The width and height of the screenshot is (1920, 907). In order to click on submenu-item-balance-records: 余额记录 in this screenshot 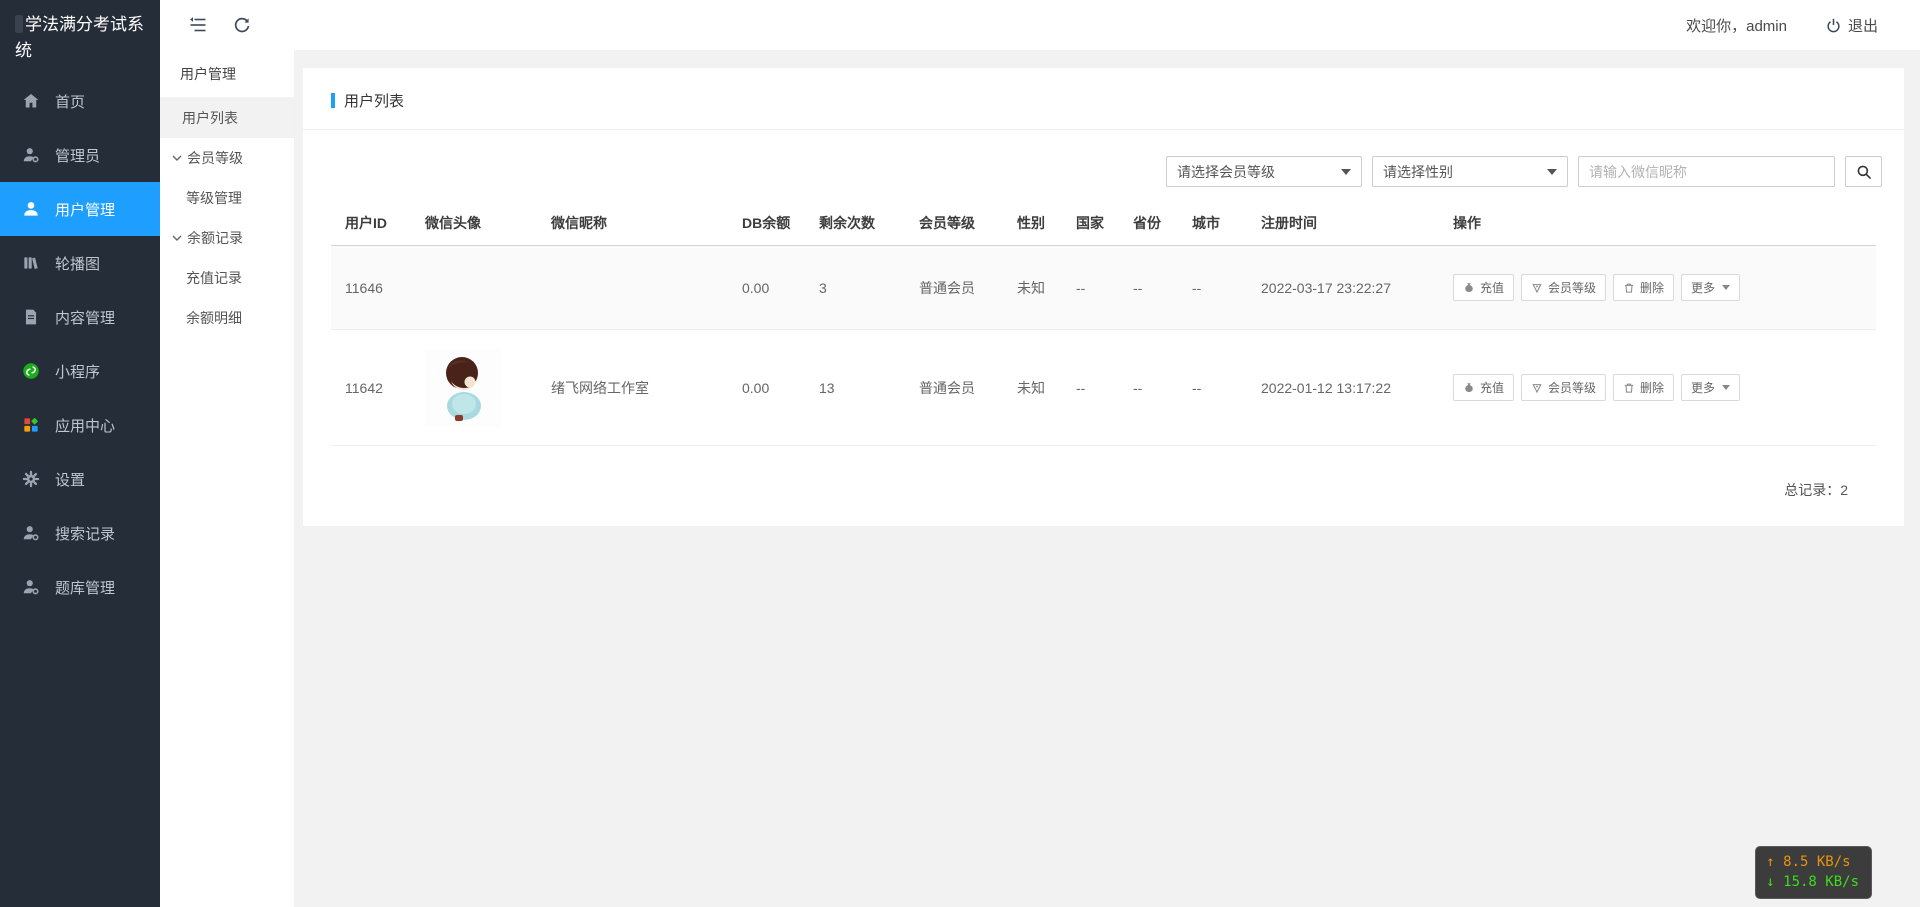, I will do `click(227, 238)`.